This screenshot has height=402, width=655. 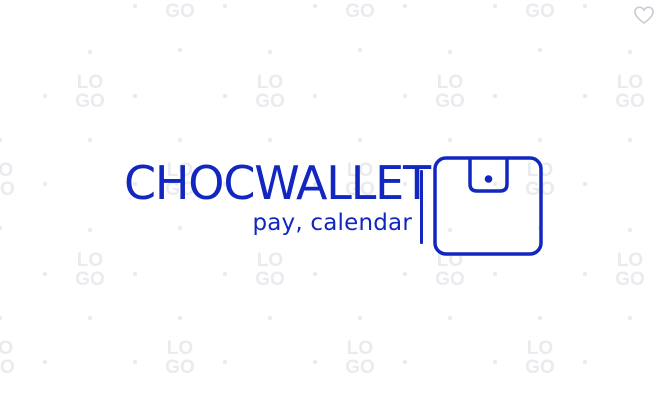 What do you see at coordinates (277, 183) in the screenshot?
I see `brand-name: CHOCWALLET` at bounding box center [277, 183].